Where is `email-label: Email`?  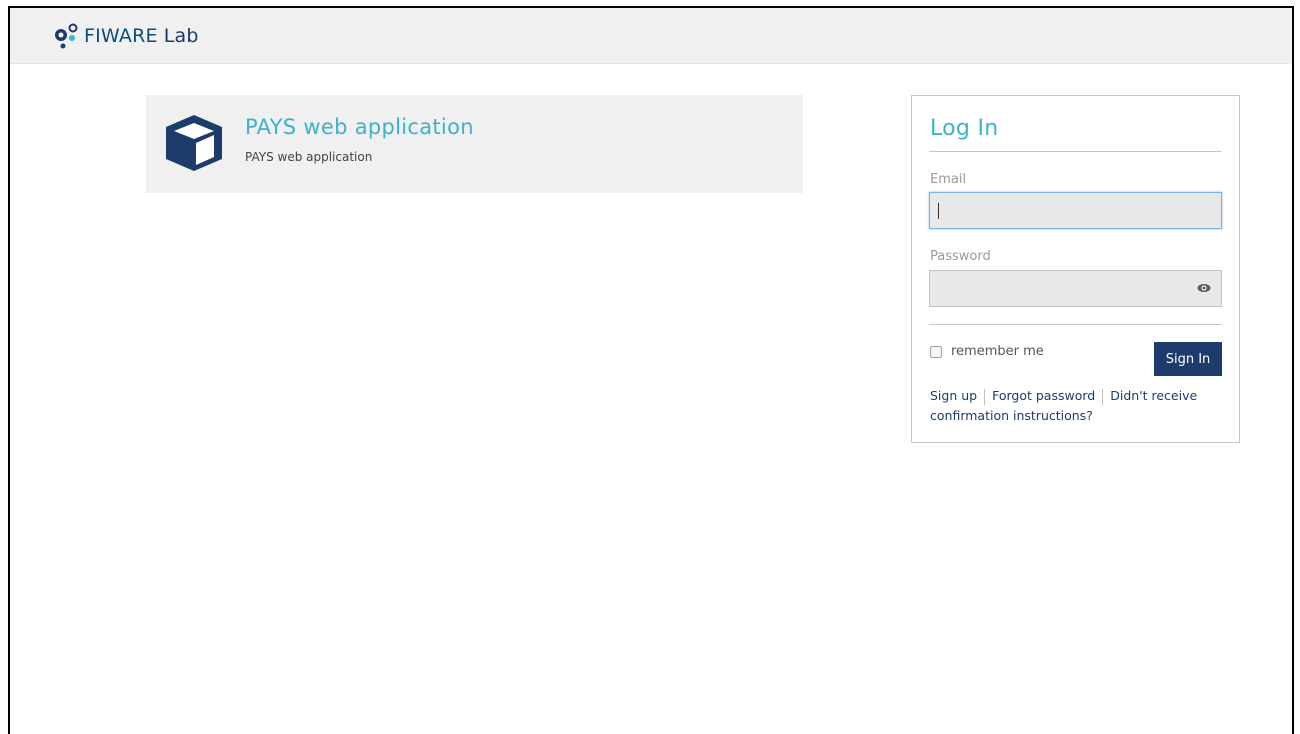
email-label: Email is located at coordinates (948, 179).